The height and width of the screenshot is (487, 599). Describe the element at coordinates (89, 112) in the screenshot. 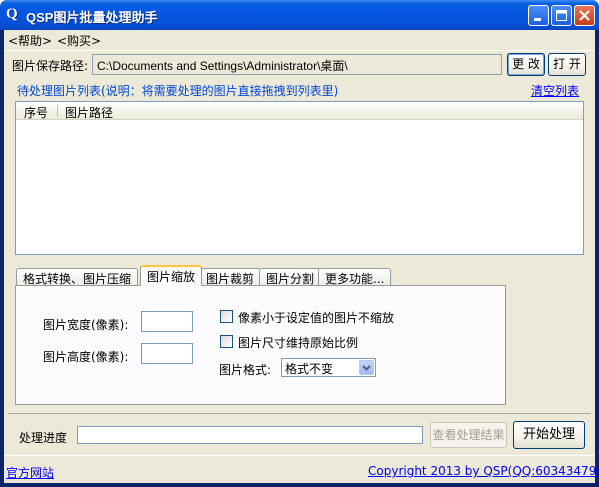

I see `column-path: 图片路径` at that location.